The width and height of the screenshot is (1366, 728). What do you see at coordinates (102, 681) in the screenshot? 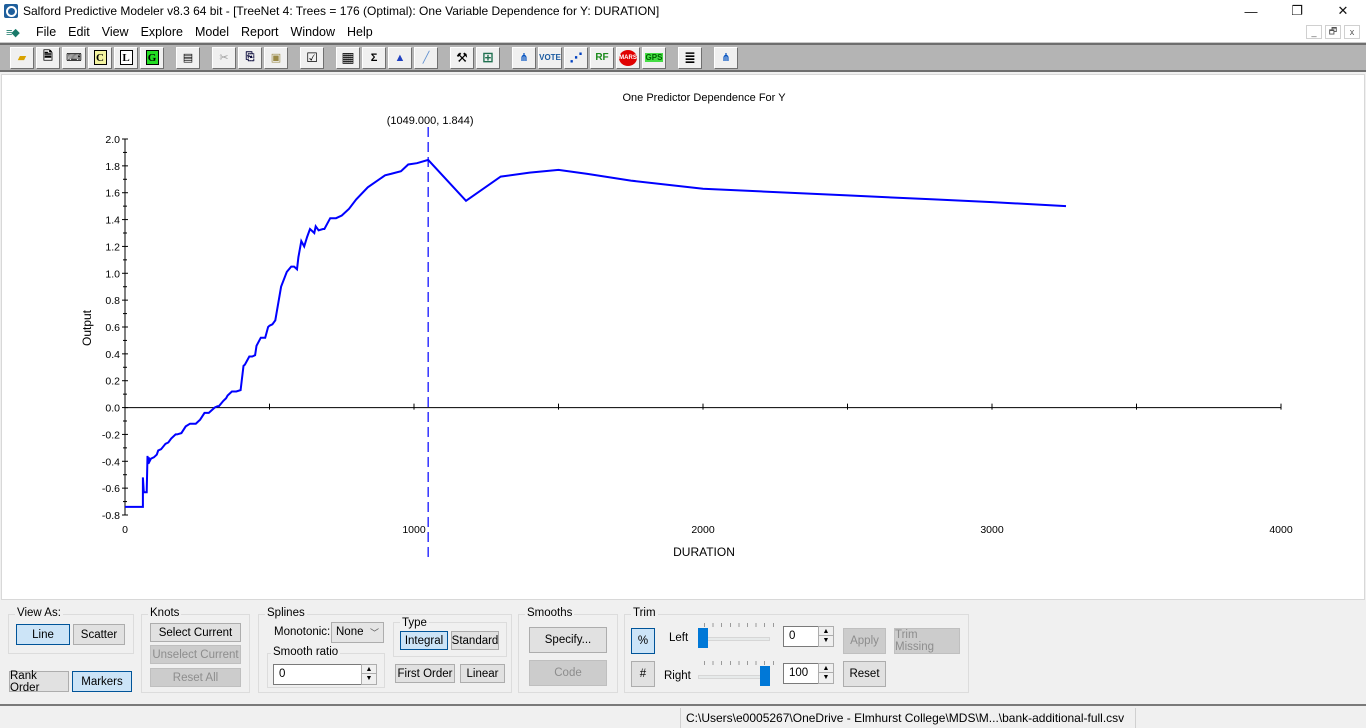
I see `markers-button: Markers` at bounding box center [102, 681].